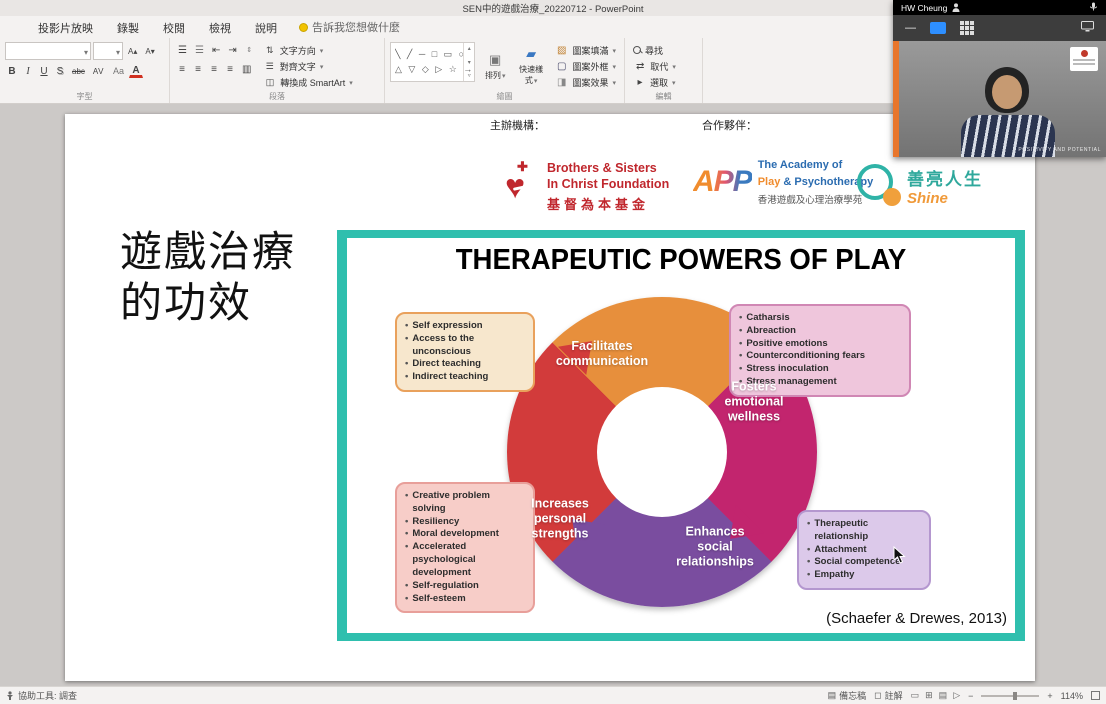 The height and width of the screenshot is (704, 1106). What do you see at coordinates (847, 695) in the screenshot?
I see `notes-button: 備忘稿` at bounding box center [847, 695].